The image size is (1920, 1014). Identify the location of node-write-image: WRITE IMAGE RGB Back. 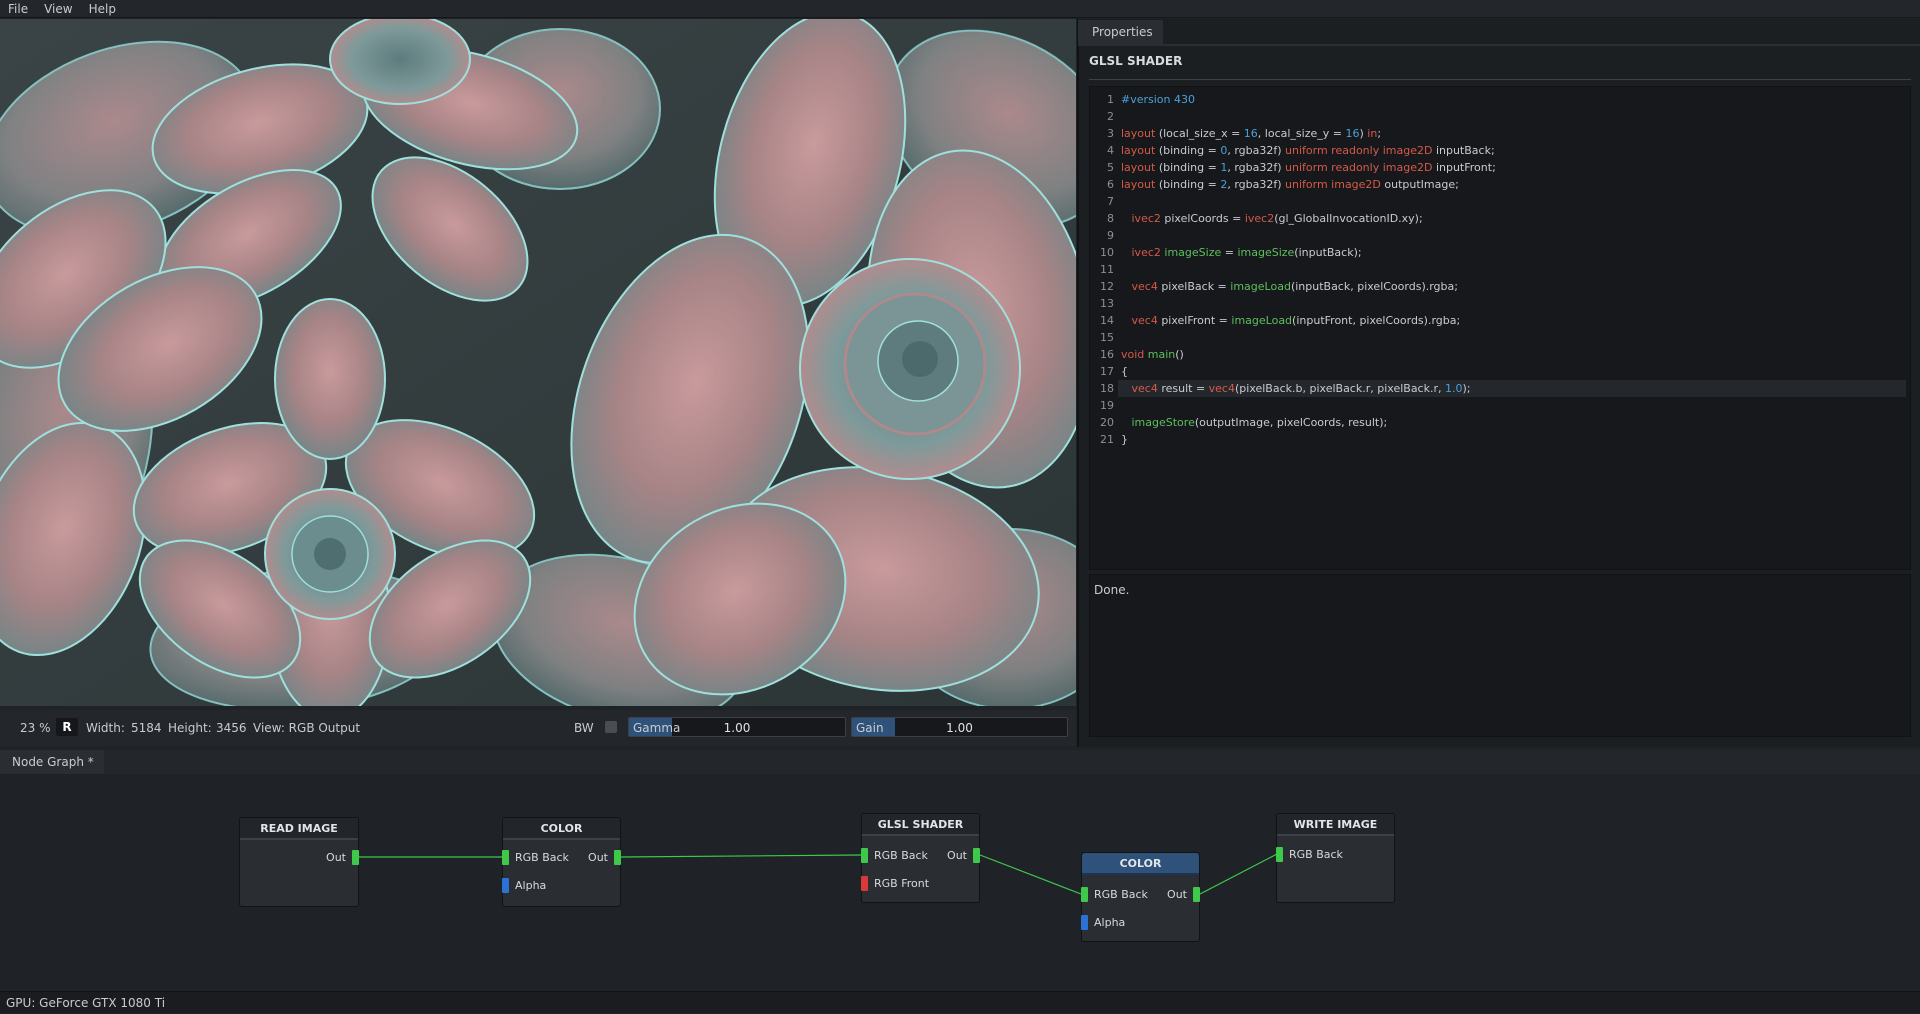
(1335, 858).